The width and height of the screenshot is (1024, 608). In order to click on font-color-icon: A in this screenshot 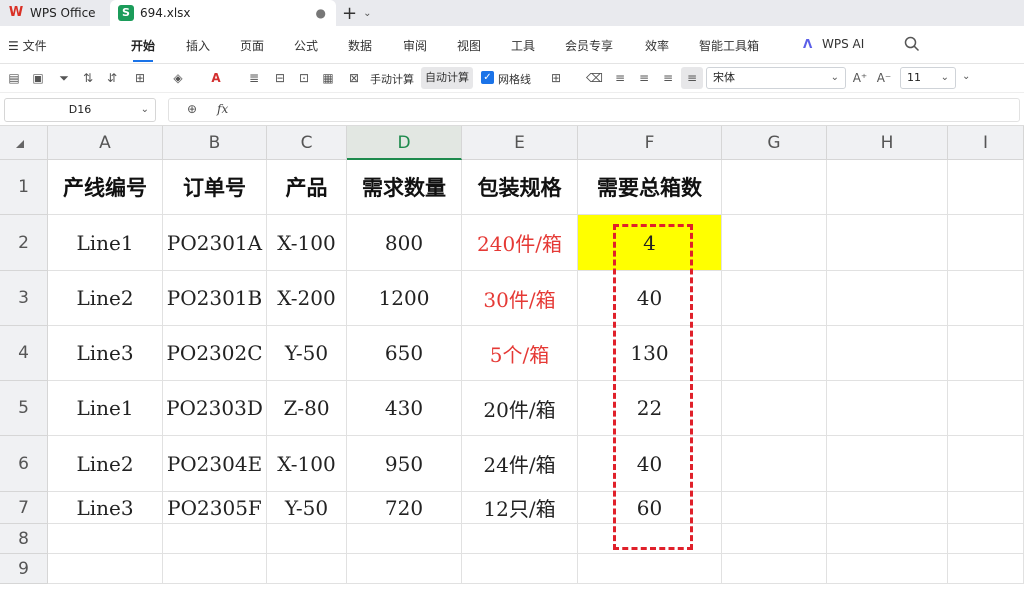, I will do `click(216, 78)`.